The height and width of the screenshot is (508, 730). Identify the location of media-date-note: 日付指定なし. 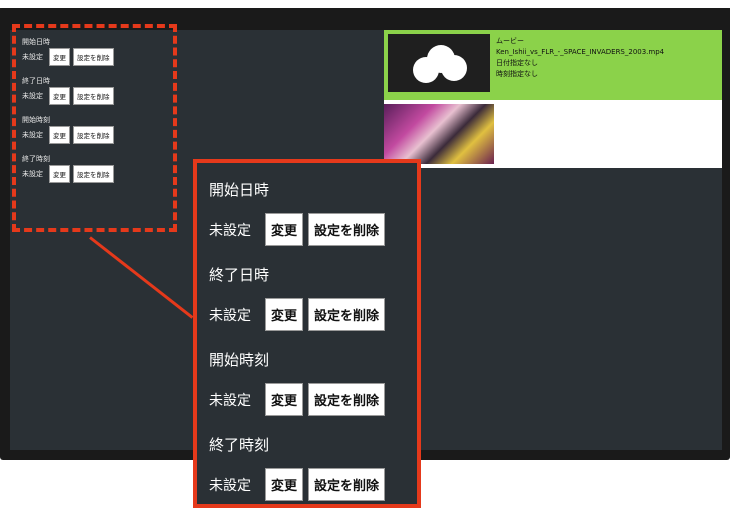
(517, 63).